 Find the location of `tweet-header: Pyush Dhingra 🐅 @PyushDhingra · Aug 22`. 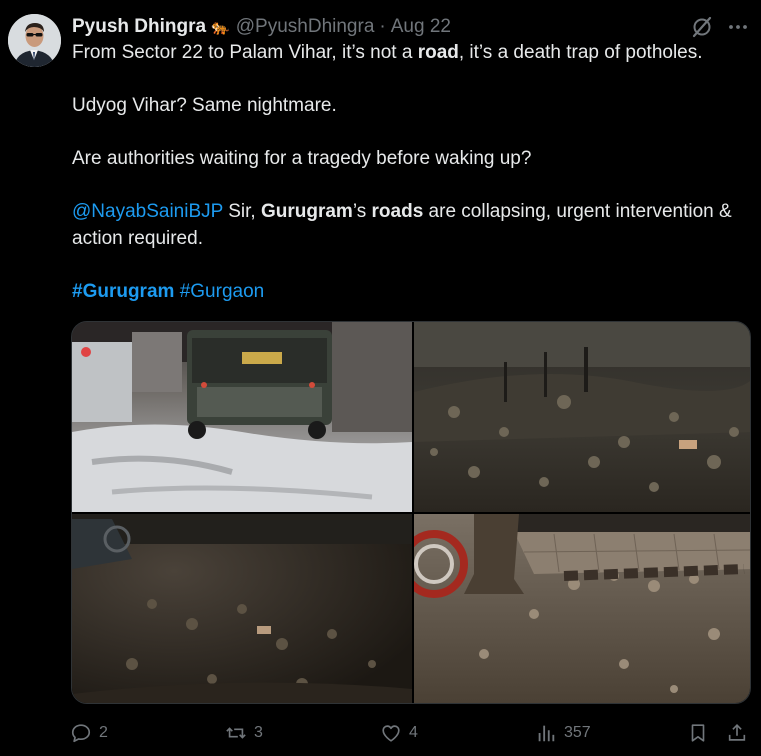

tweet-header: Pyush Dhingra 🐅 @PyushDhingra · Aug 22 is located at coordinates (376, 27).